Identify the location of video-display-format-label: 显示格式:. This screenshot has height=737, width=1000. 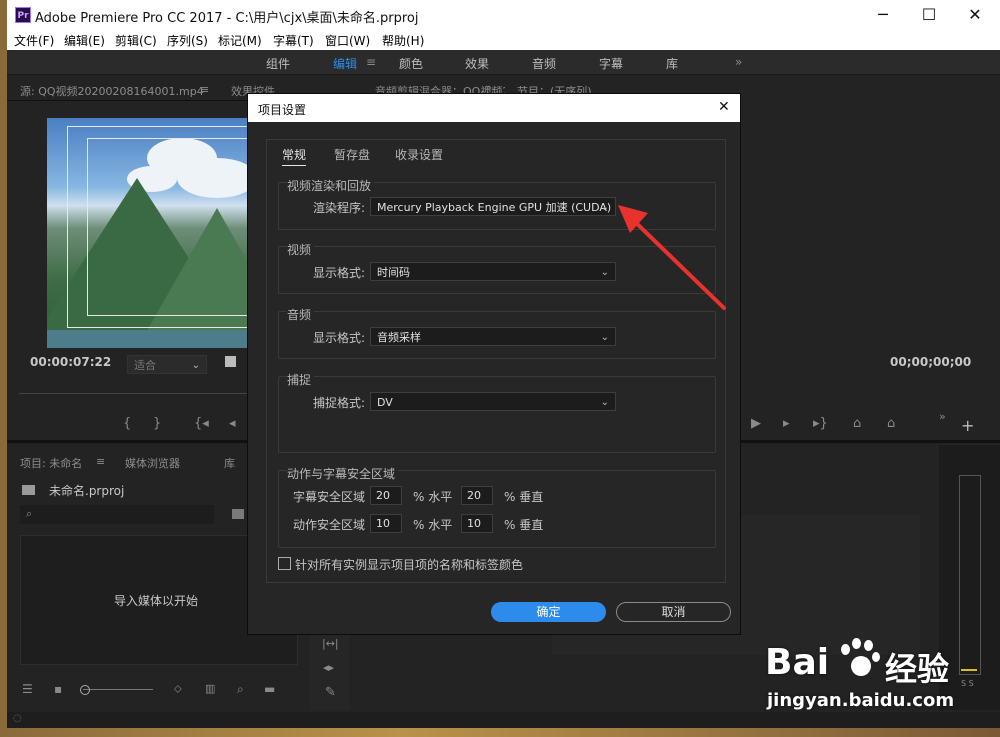
(339, 273).